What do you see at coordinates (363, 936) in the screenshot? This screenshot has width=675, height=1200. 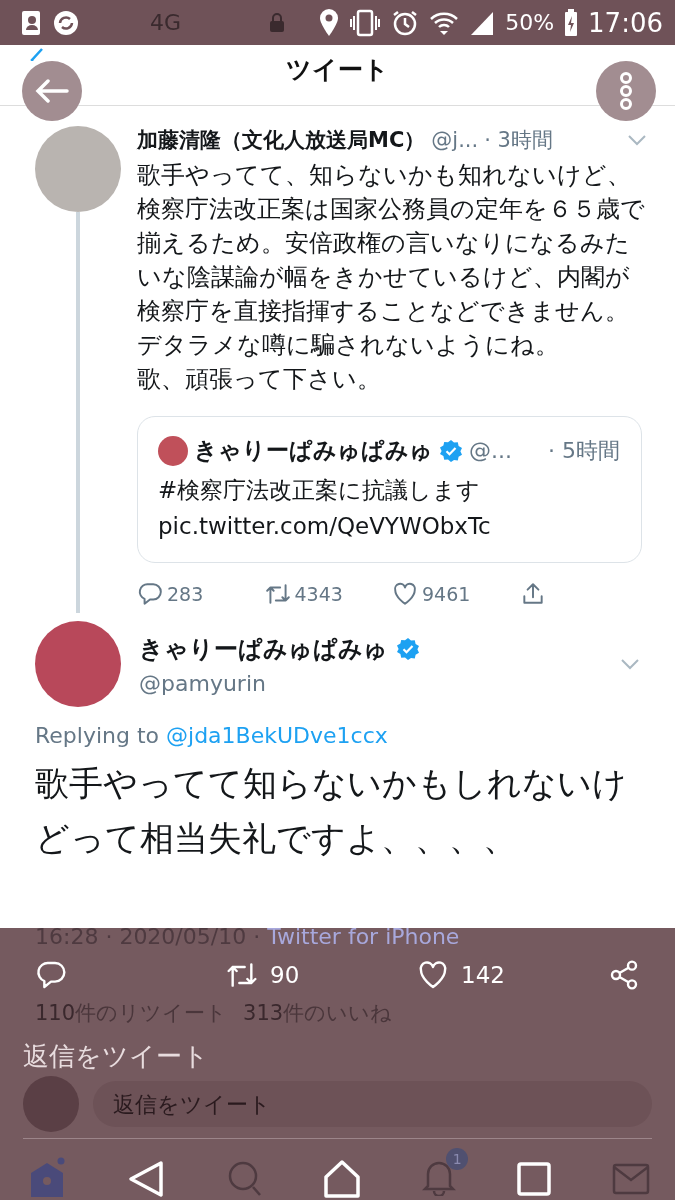 I see `source-link: Twitter for iPhone` at bounding box center [363, 936].